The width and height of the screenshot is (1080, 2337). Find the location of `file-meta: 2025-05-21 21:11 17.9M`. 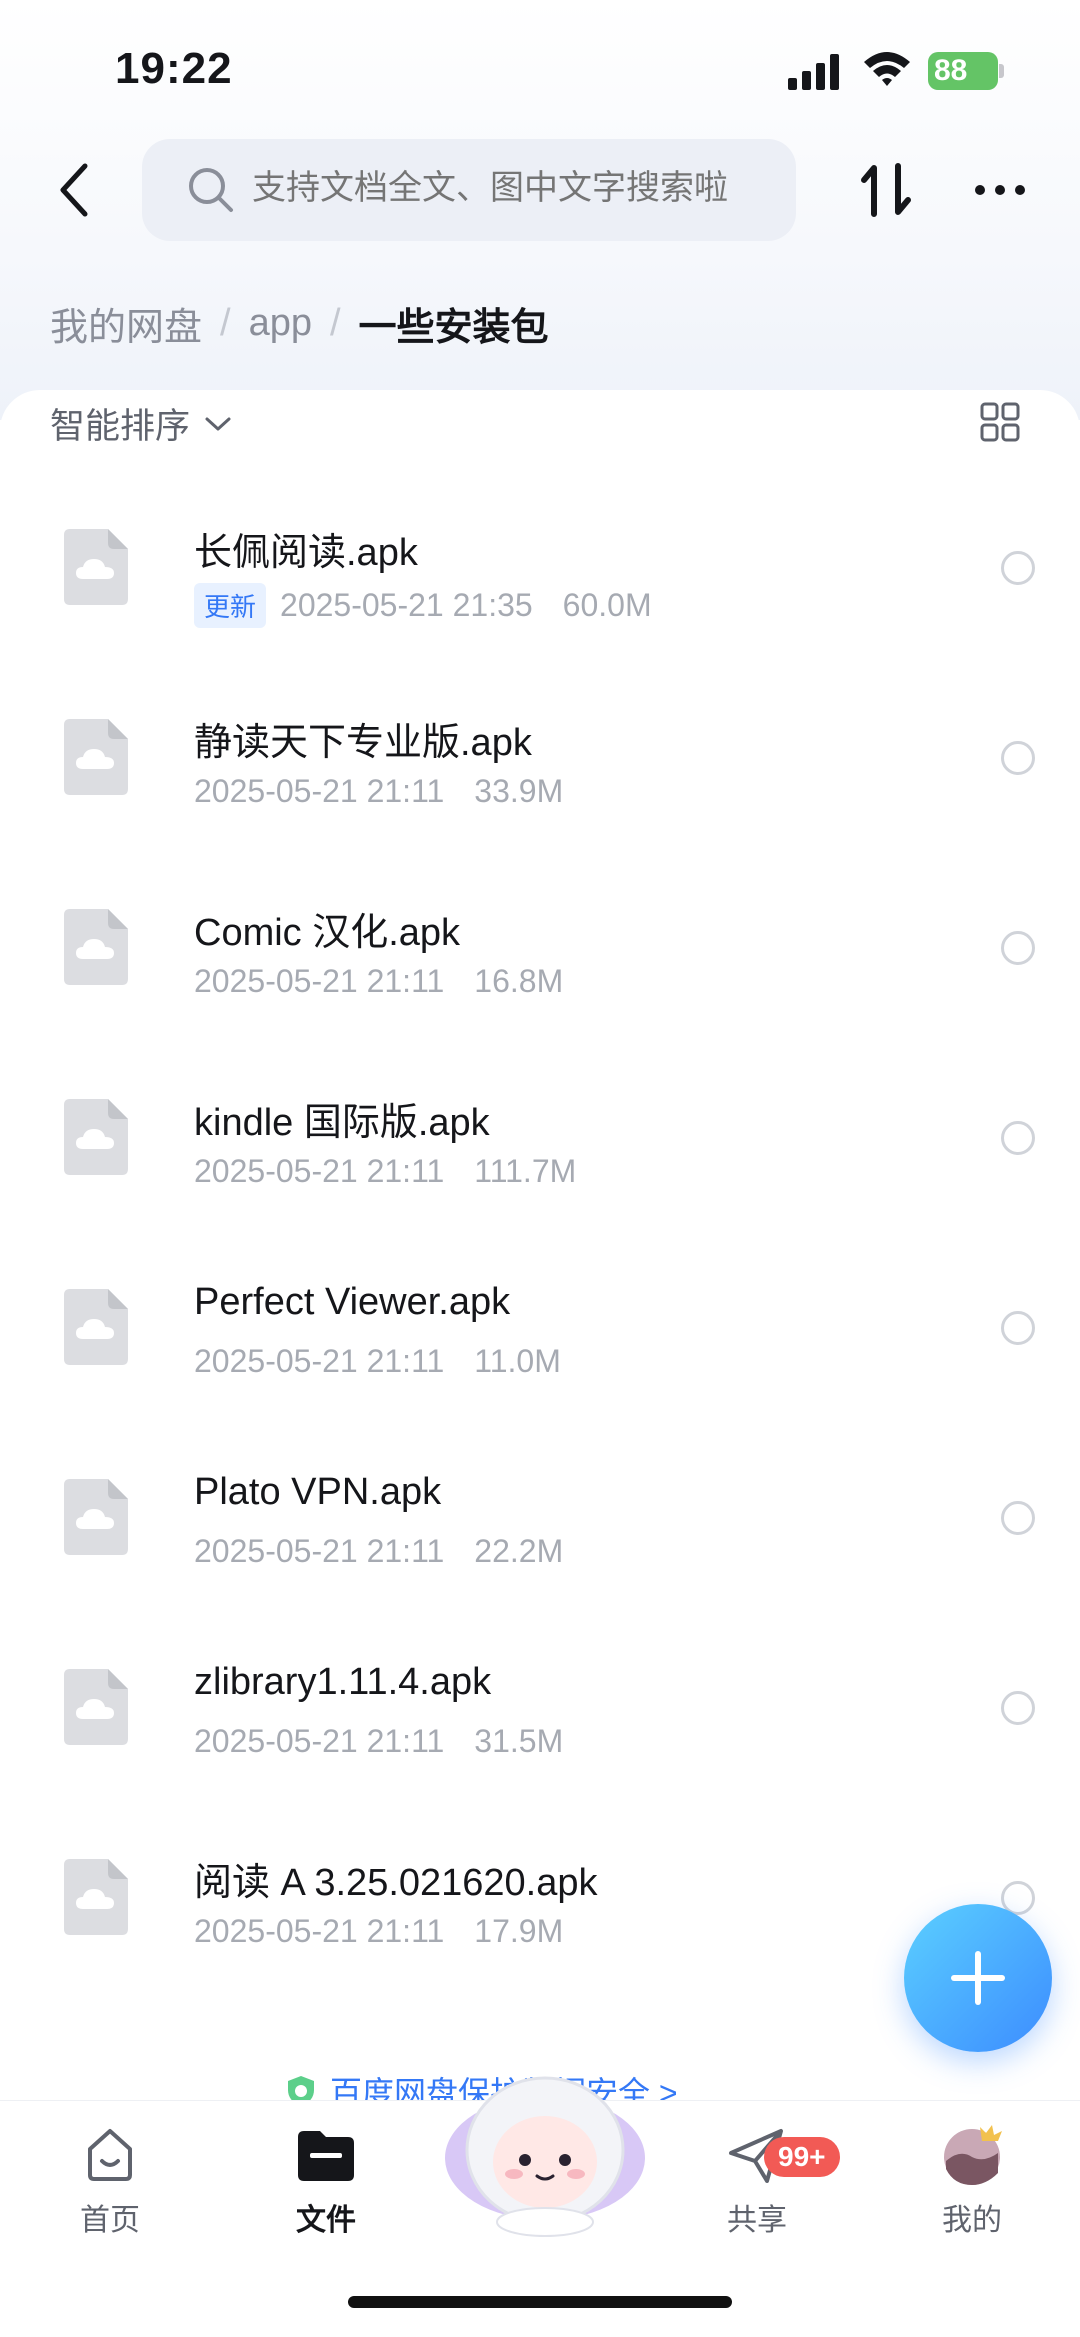

file-meta: 2025-05-21 21:11 17.9M is located at coordinates (378, 1931).